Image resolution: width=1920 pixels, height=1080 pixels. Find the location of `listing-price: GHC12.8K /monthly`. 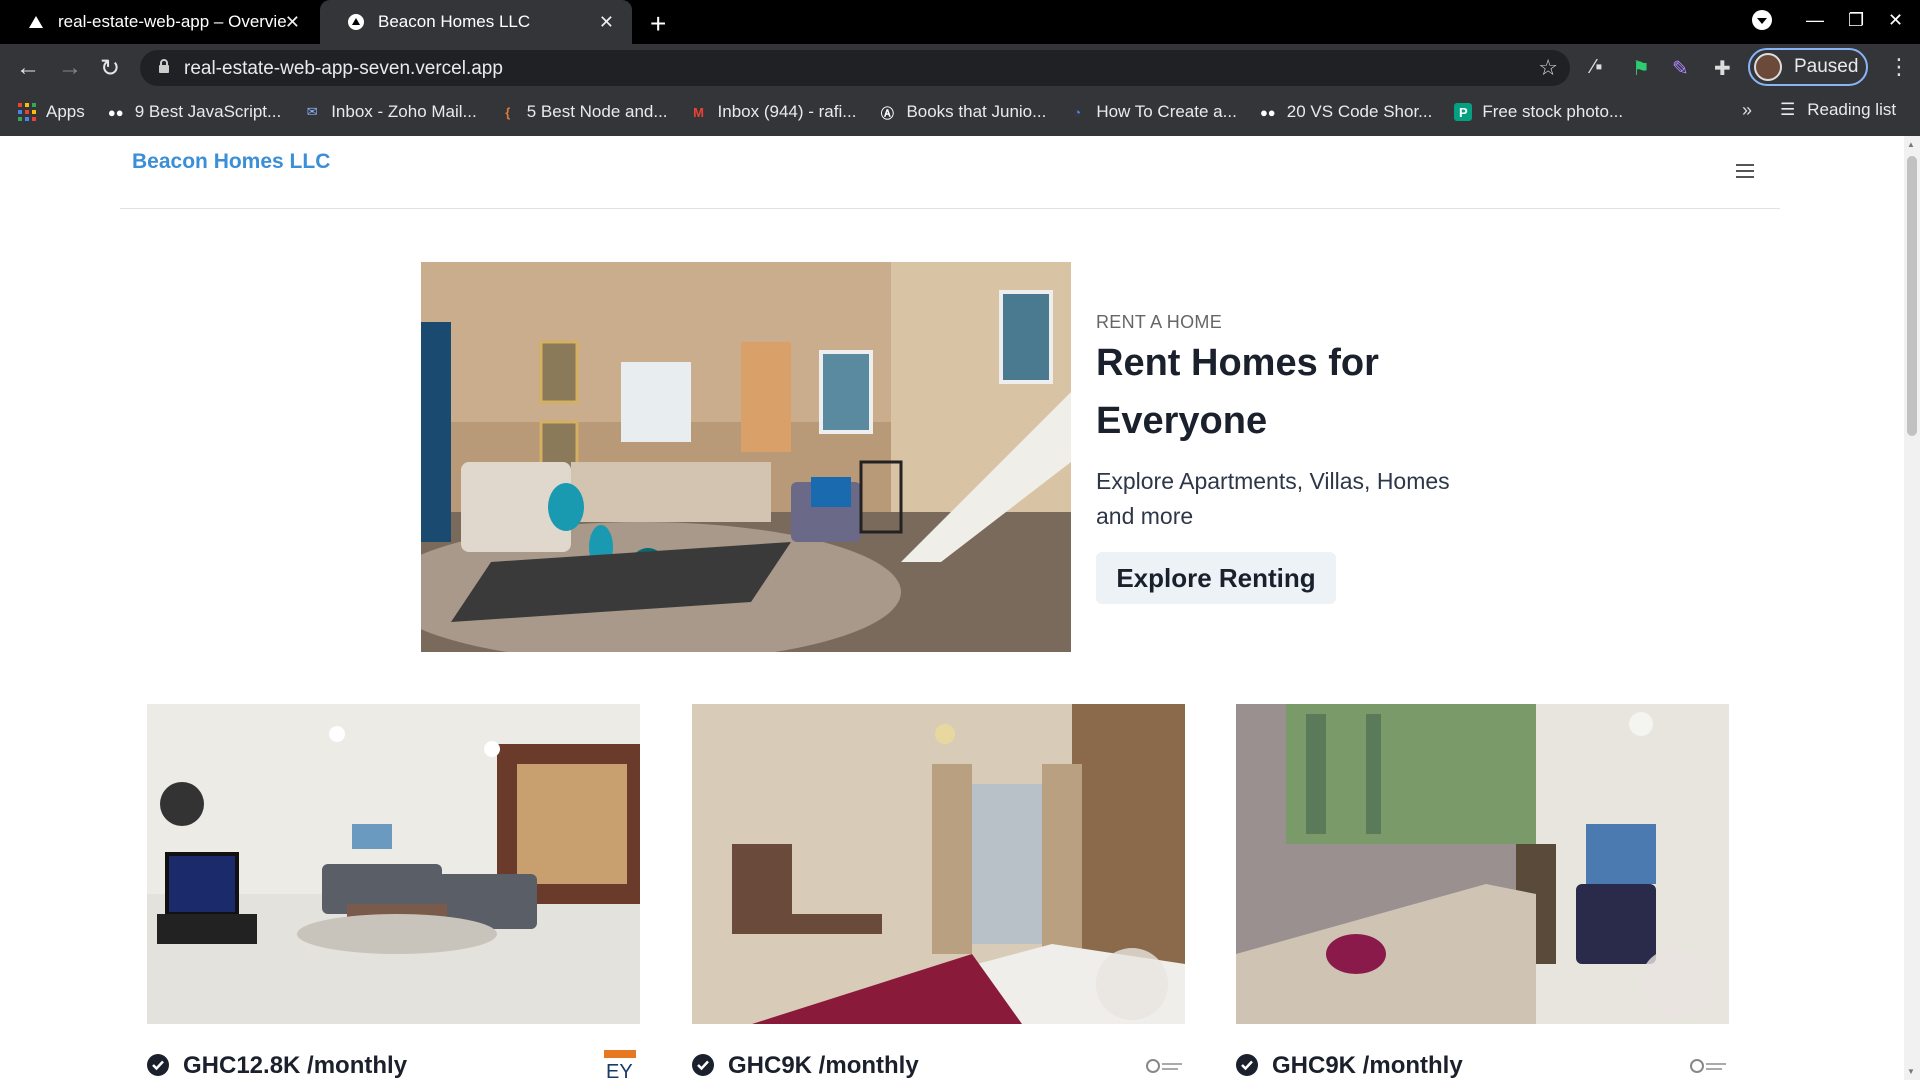

listing-price: GHC12.8K /monthly is located at coordinates (295, 1065).